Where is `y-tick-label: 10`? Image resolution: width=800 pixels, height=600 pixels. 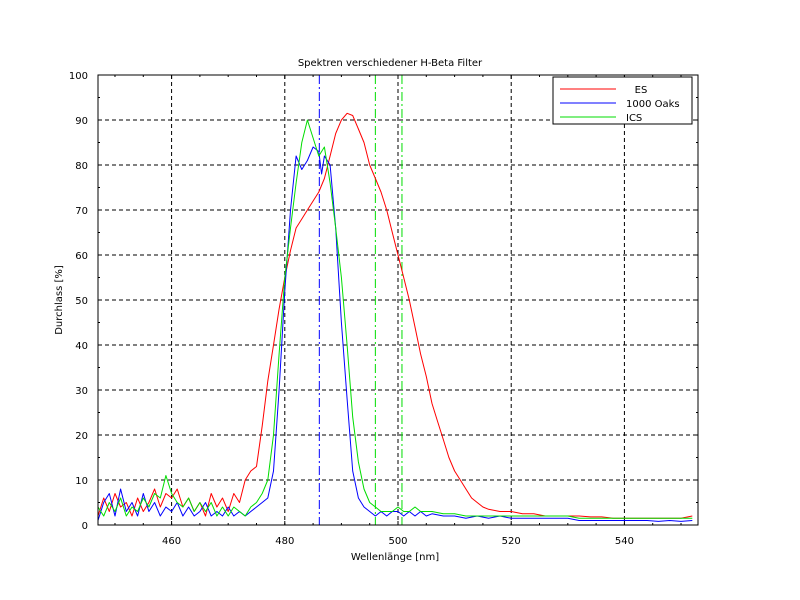
y-tick-label: 10 is located at coordinates (81, 481).